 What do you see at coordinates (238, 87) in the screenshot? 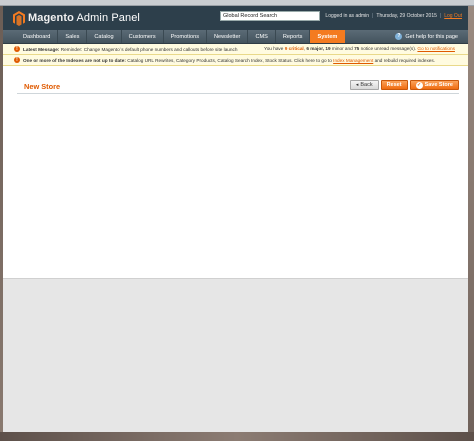
I see `content-header: New Store ◂ Back Reset ✓ Save Store` at bounding box center [238, 87].